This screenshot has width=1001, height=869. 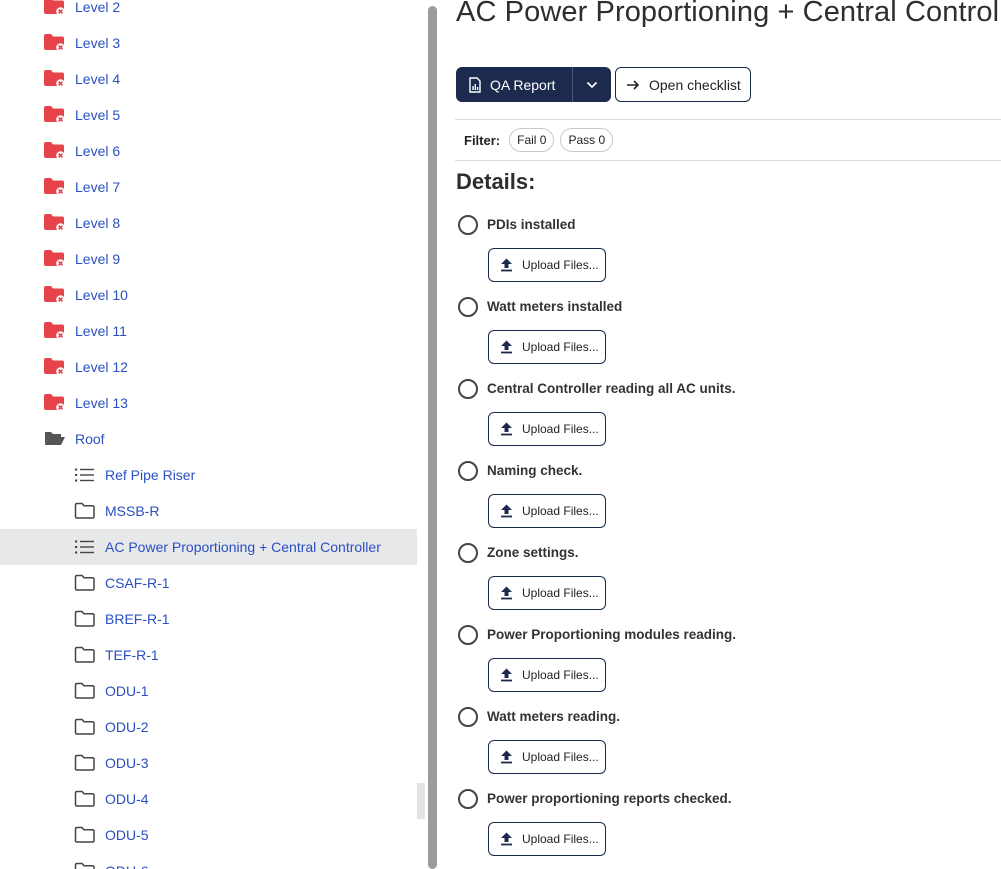 I want to click on tree-item: BREF-R-1, so click(x=208, y=619).